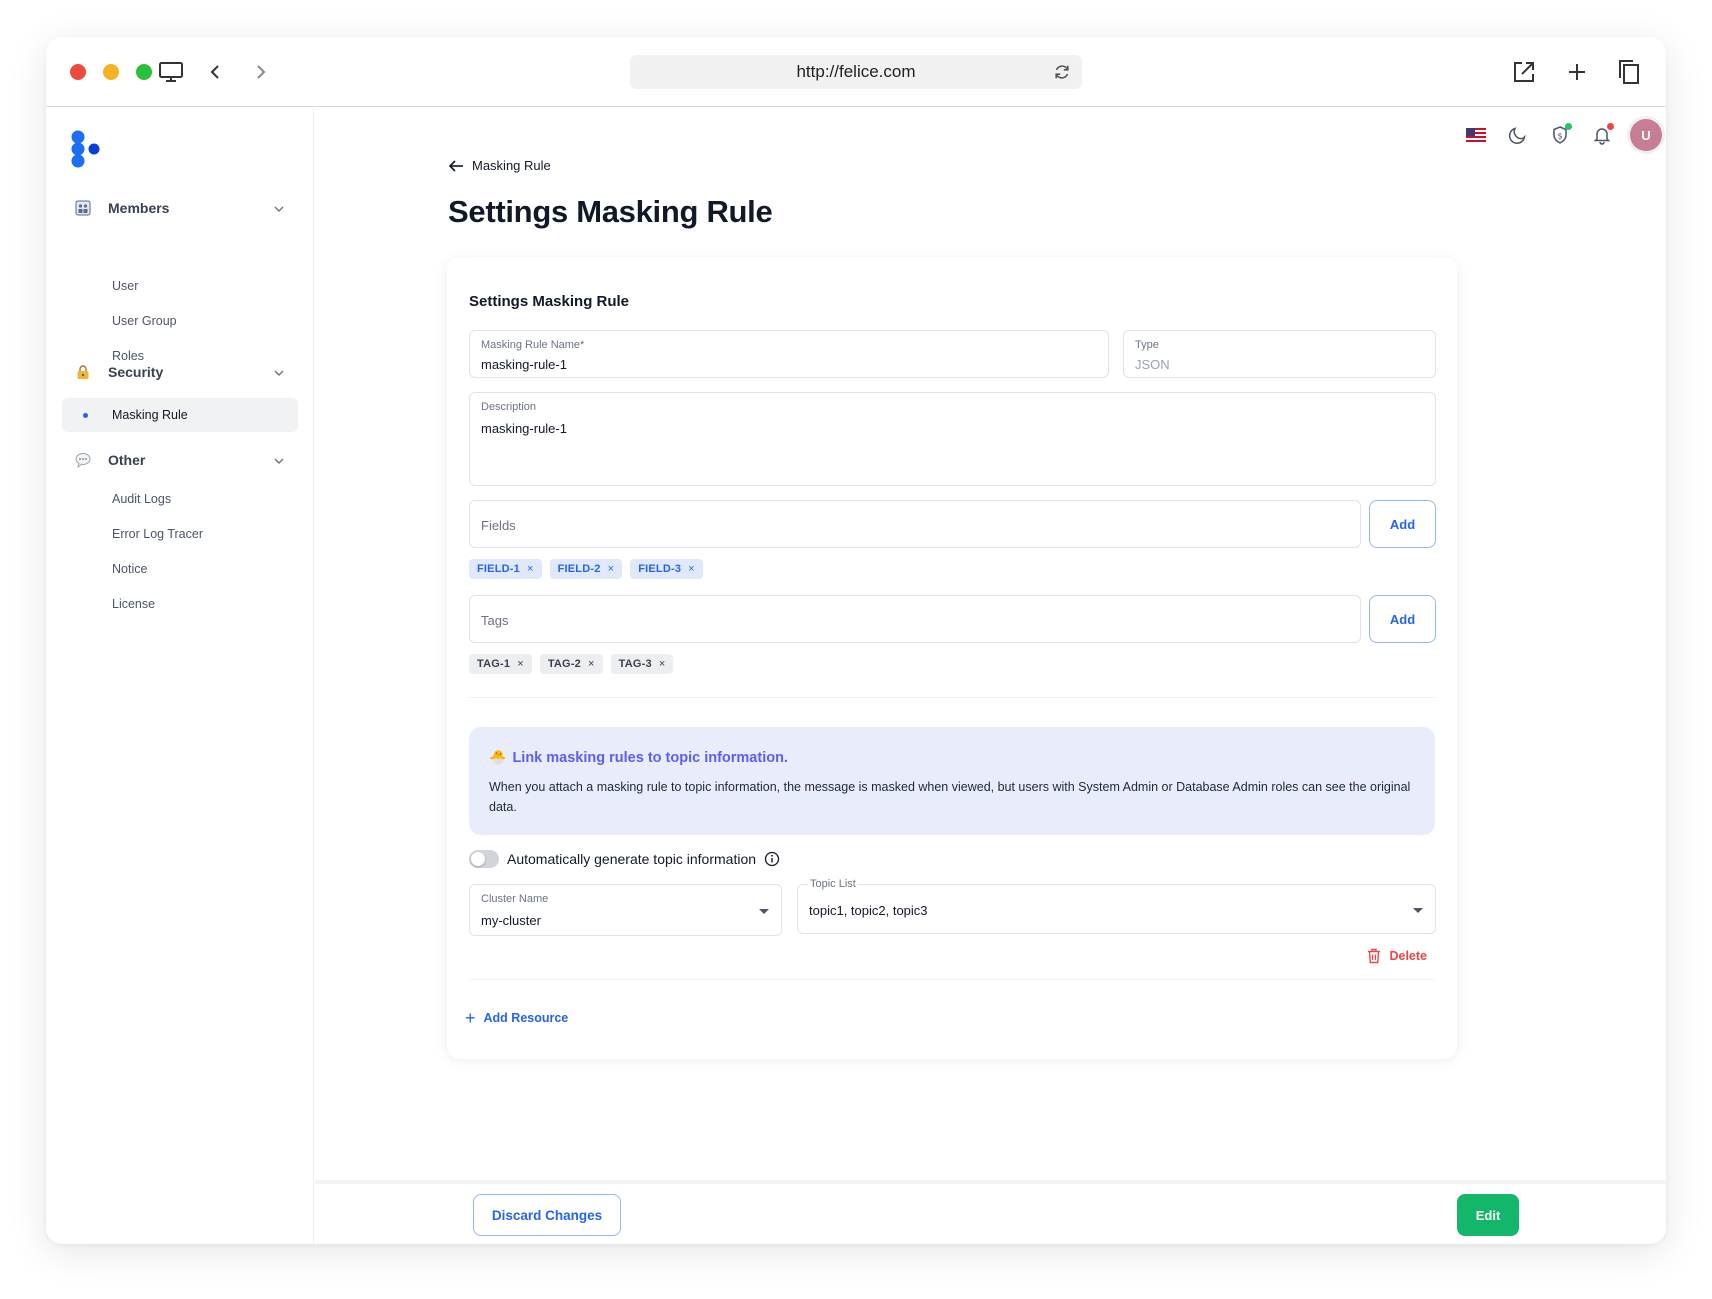 The image size is (1712, 1299). Describe the element at coordinates (1602, 135) in the screenshot. I see `bell-icon` at that location.